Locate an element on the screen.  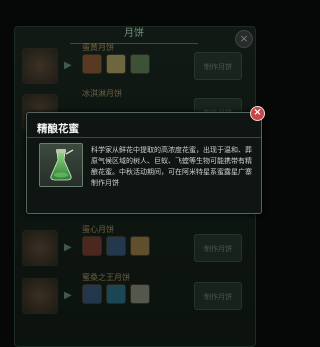
item-title: 精酿花蜜 is located at coordinates (58, 129).